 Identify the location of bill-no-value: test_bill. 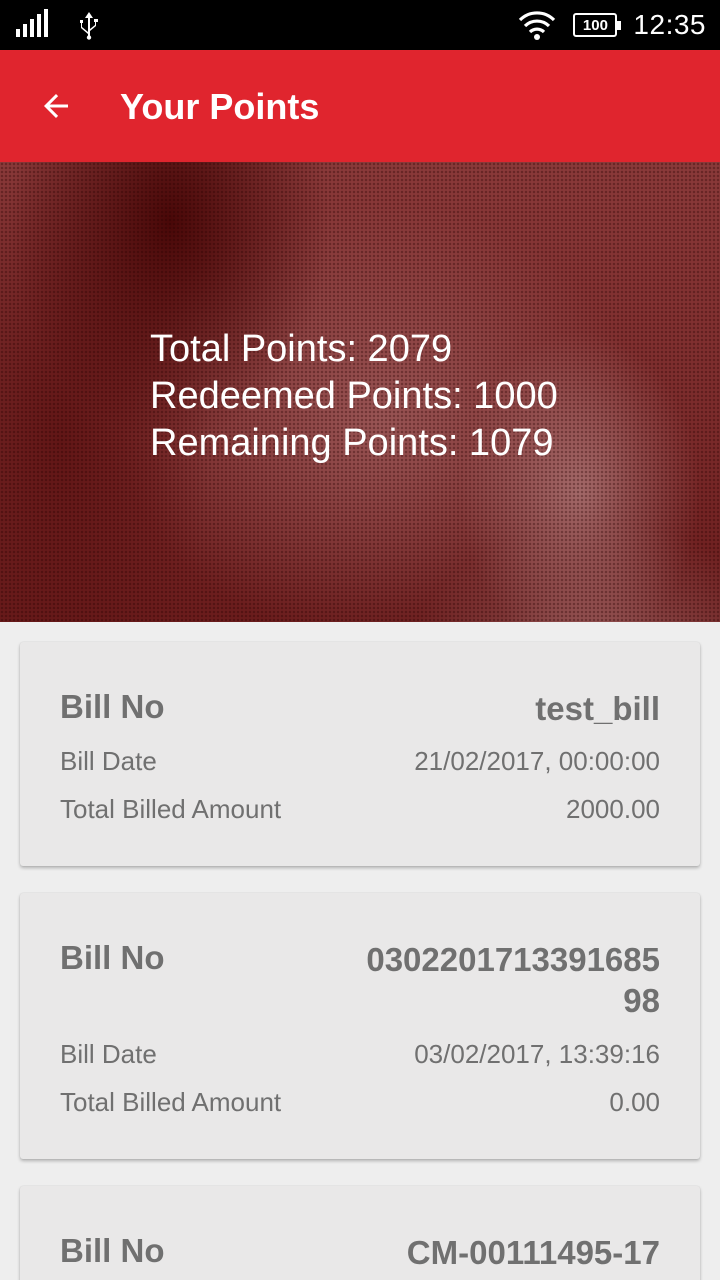
(597, 708).